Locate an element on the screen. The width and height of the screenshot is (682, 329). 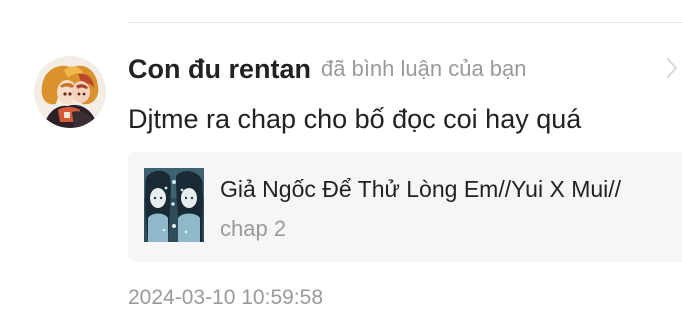
avatar-image is located at coordinates (70, 92).